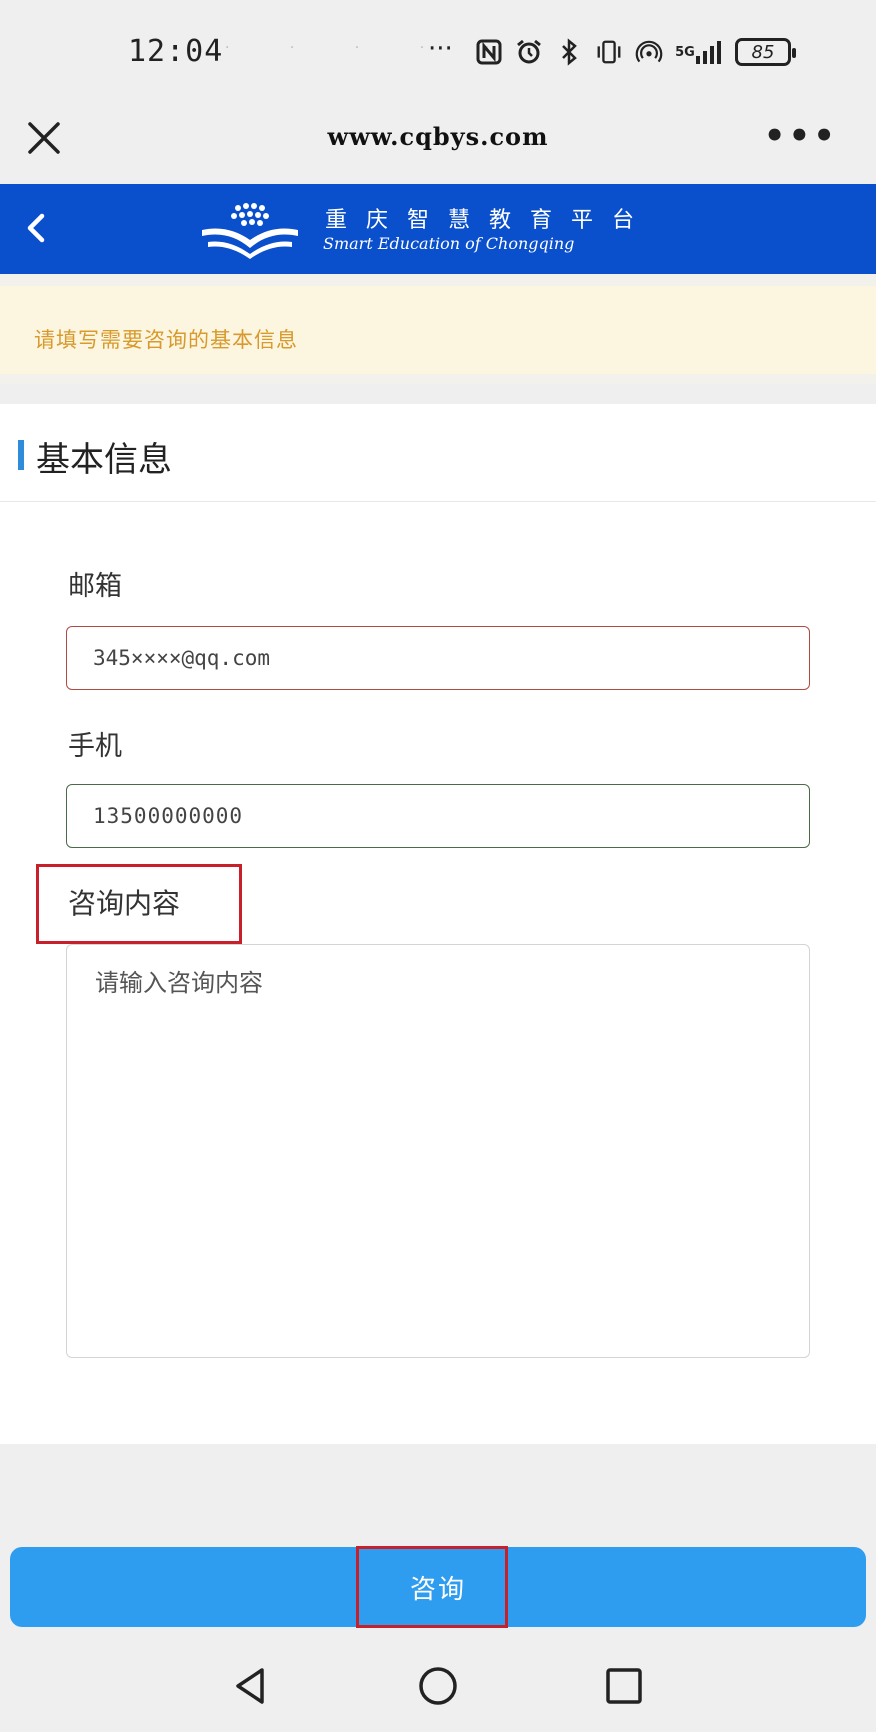 Image resolution: width=876 pixels, height=1732 pixels. Describe the element at coordinates (104, 460) in the screenshot. I see `section-title: 基本信息` at that location.